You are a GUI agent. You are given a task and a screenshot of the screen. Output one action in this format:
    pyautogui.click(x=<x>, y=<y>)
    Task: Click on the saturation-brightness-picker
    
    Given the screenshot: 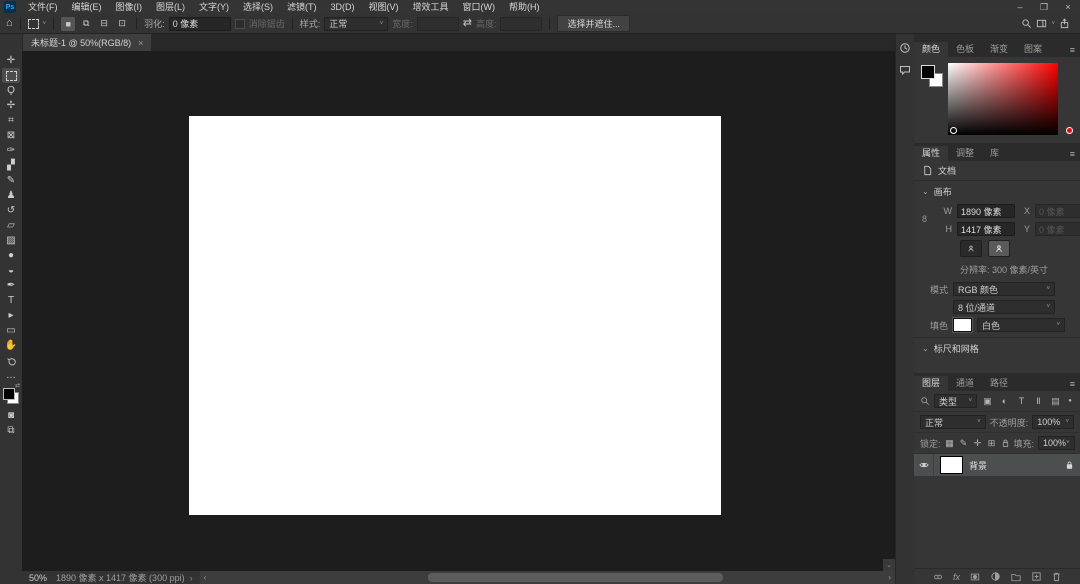 What is the action you would take?
    pyautogui.click(x=1003, y=99)
    